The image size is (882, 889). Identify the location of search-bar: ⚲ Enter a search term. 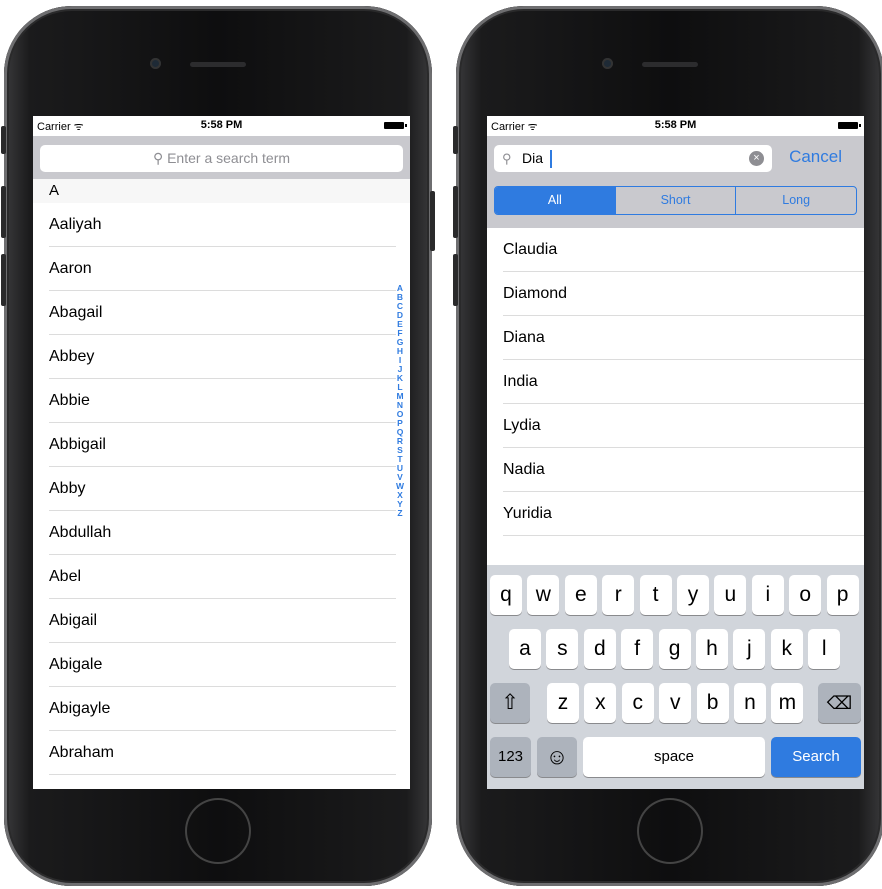
(221, 157).